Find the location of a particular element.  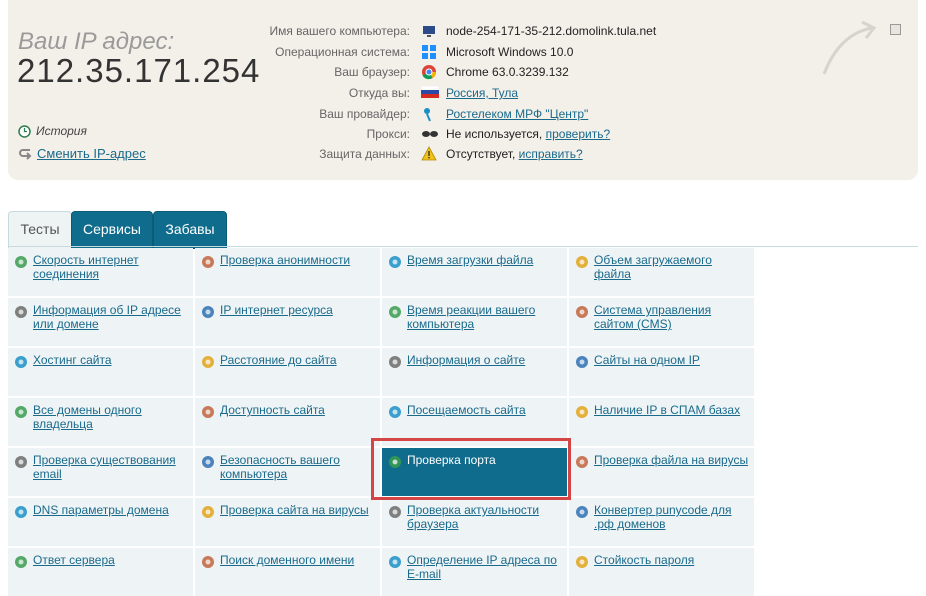

service-link: Проверка существования email is located at coordinates (111, 467).